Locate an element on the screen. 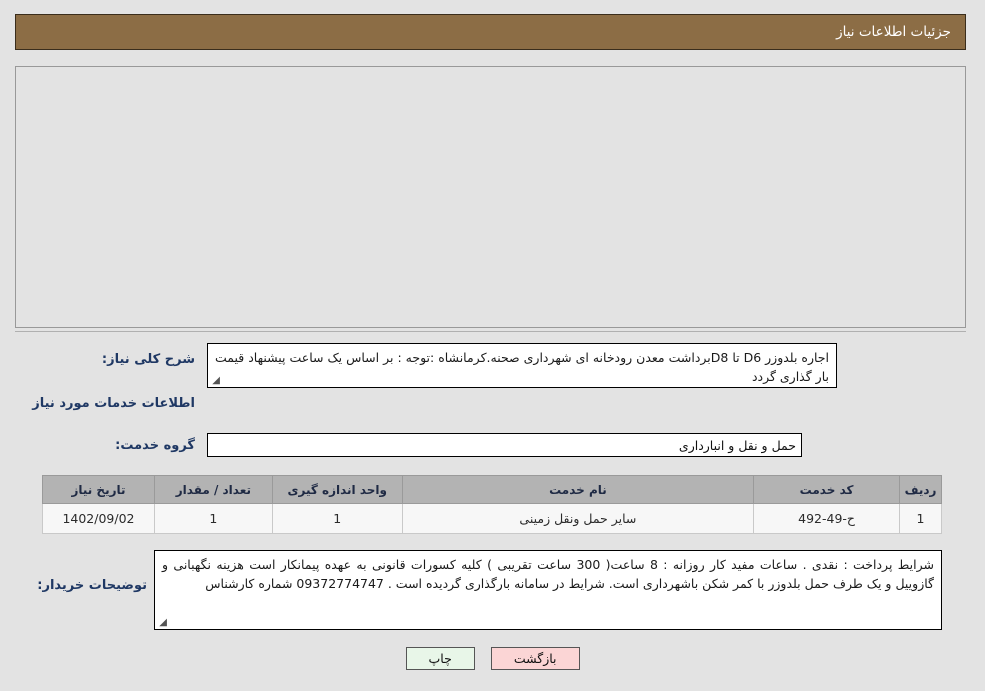 The width and height of the screenshot is (985, 691). general-desc-label: شرح کلی نیاز: is located at coordinates (148, 359).